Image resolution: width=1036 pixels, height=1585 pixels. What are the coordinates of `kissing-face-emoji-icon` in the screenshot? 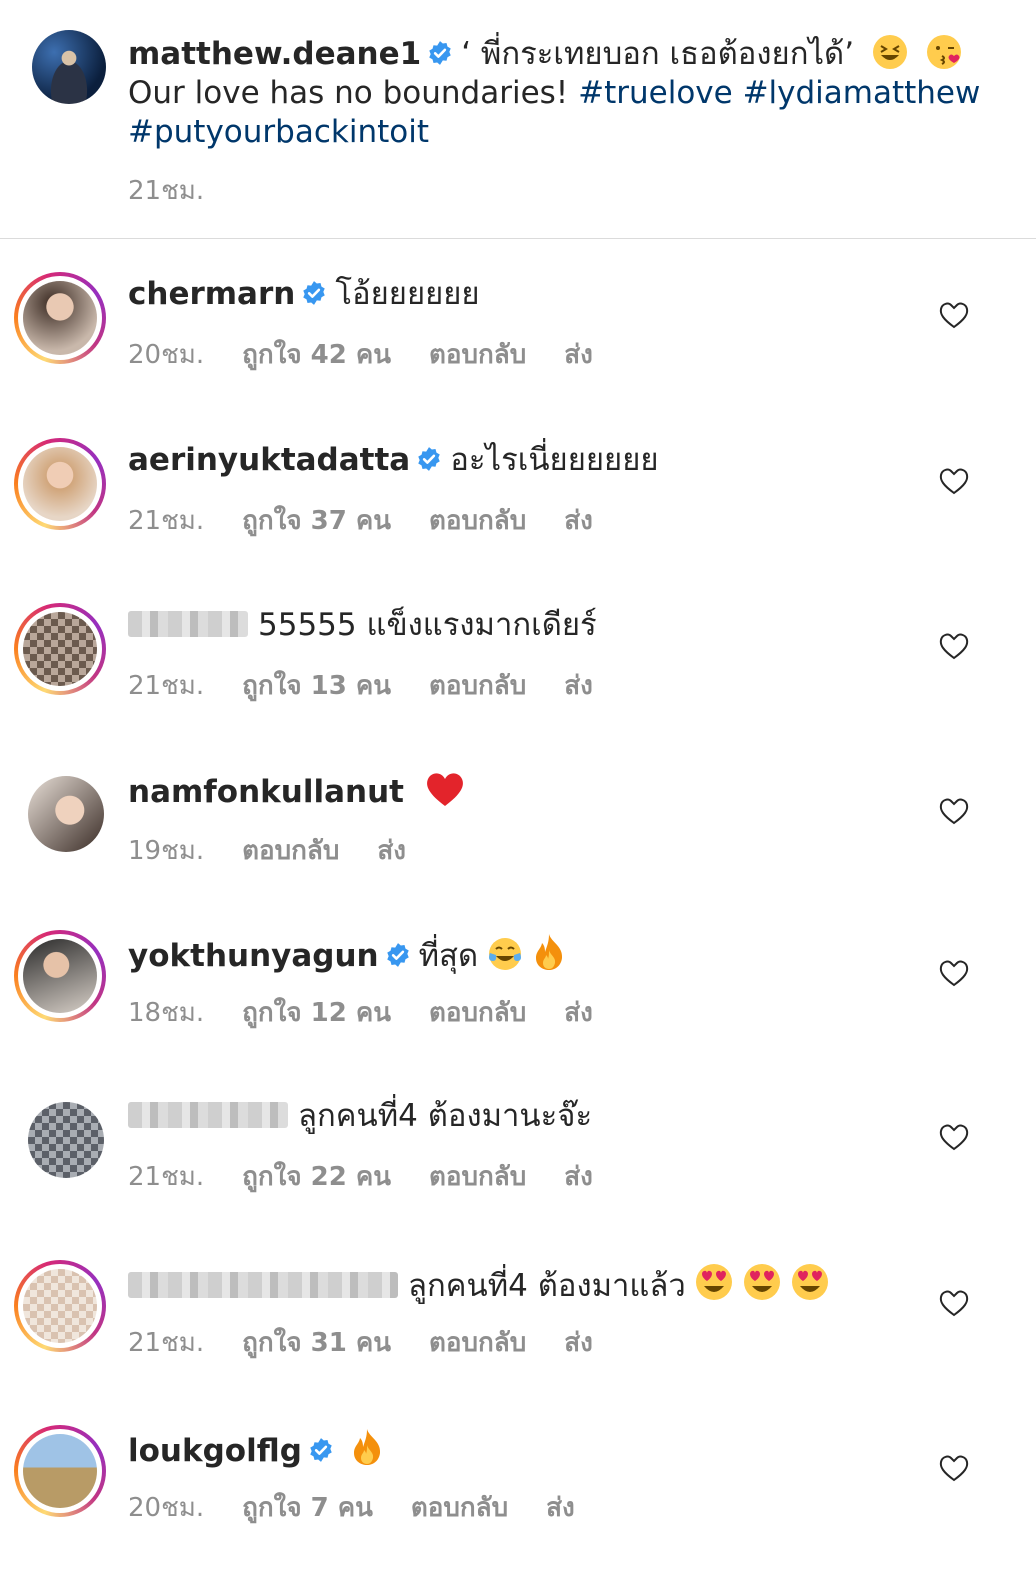 It's located at (943, 52).